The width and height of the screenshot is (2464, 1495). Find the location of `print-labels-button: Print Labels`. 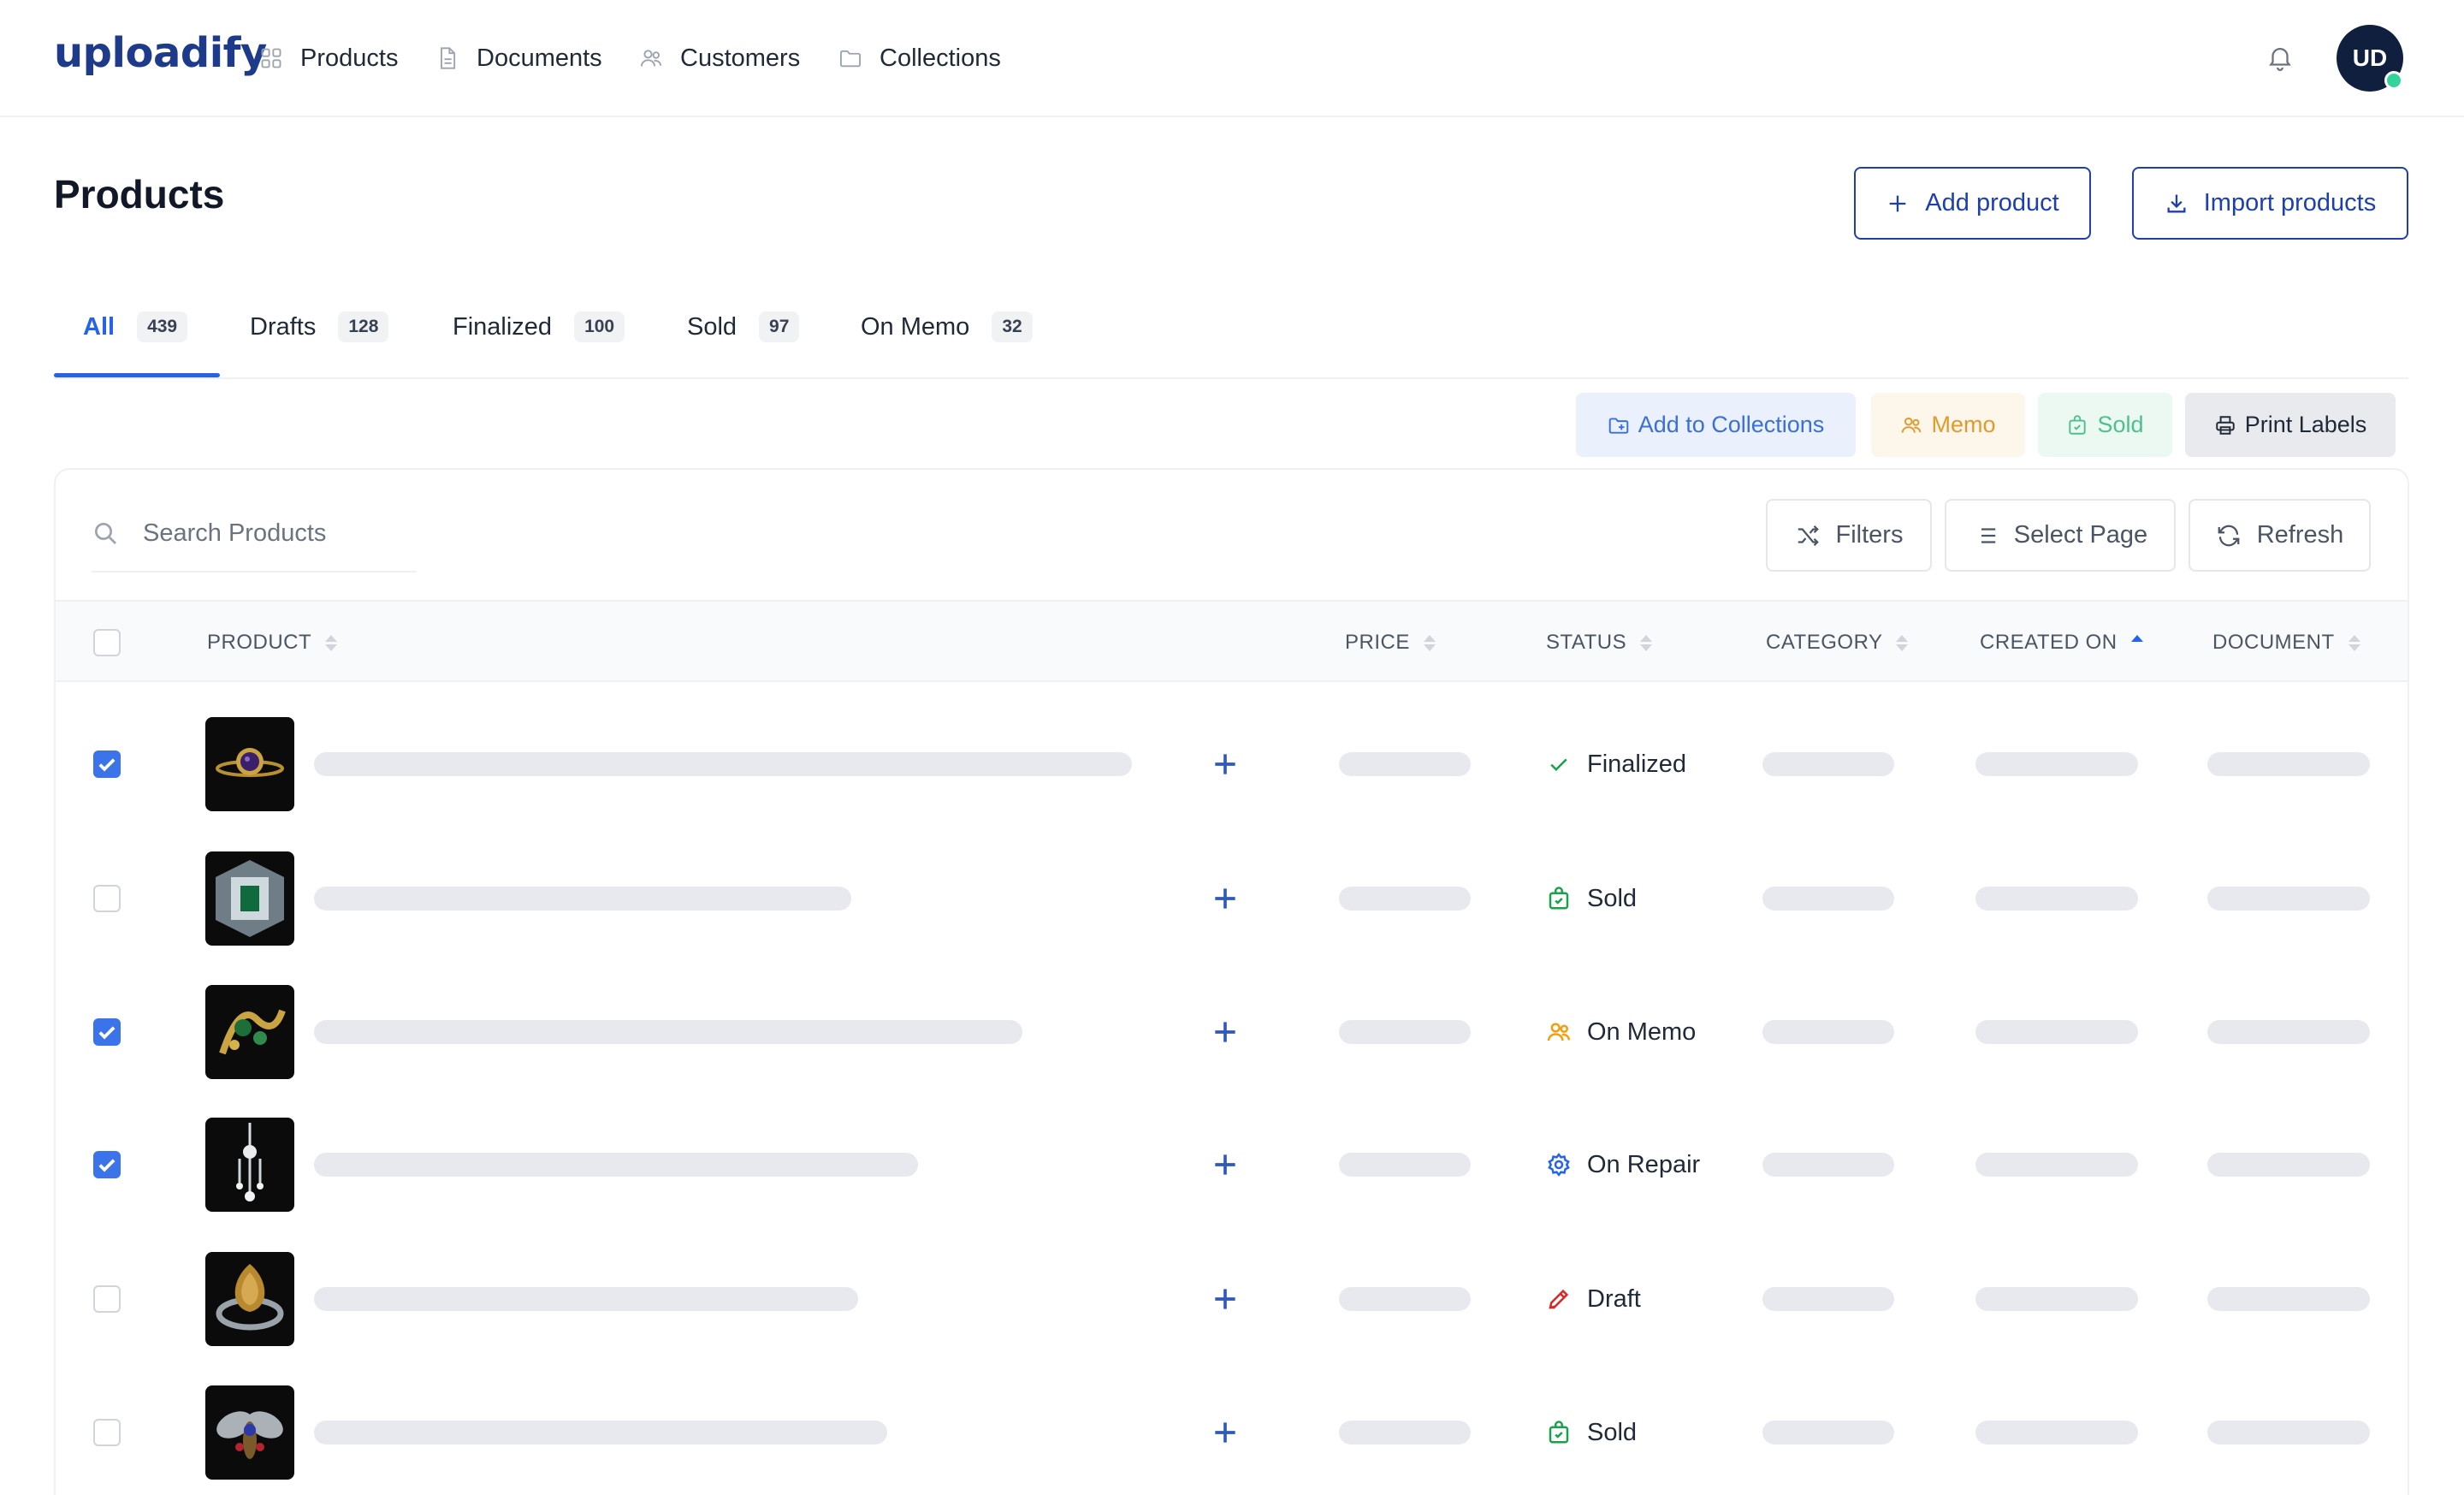

print-labels-button: Print Labels is located at coordinates (2290, 425).